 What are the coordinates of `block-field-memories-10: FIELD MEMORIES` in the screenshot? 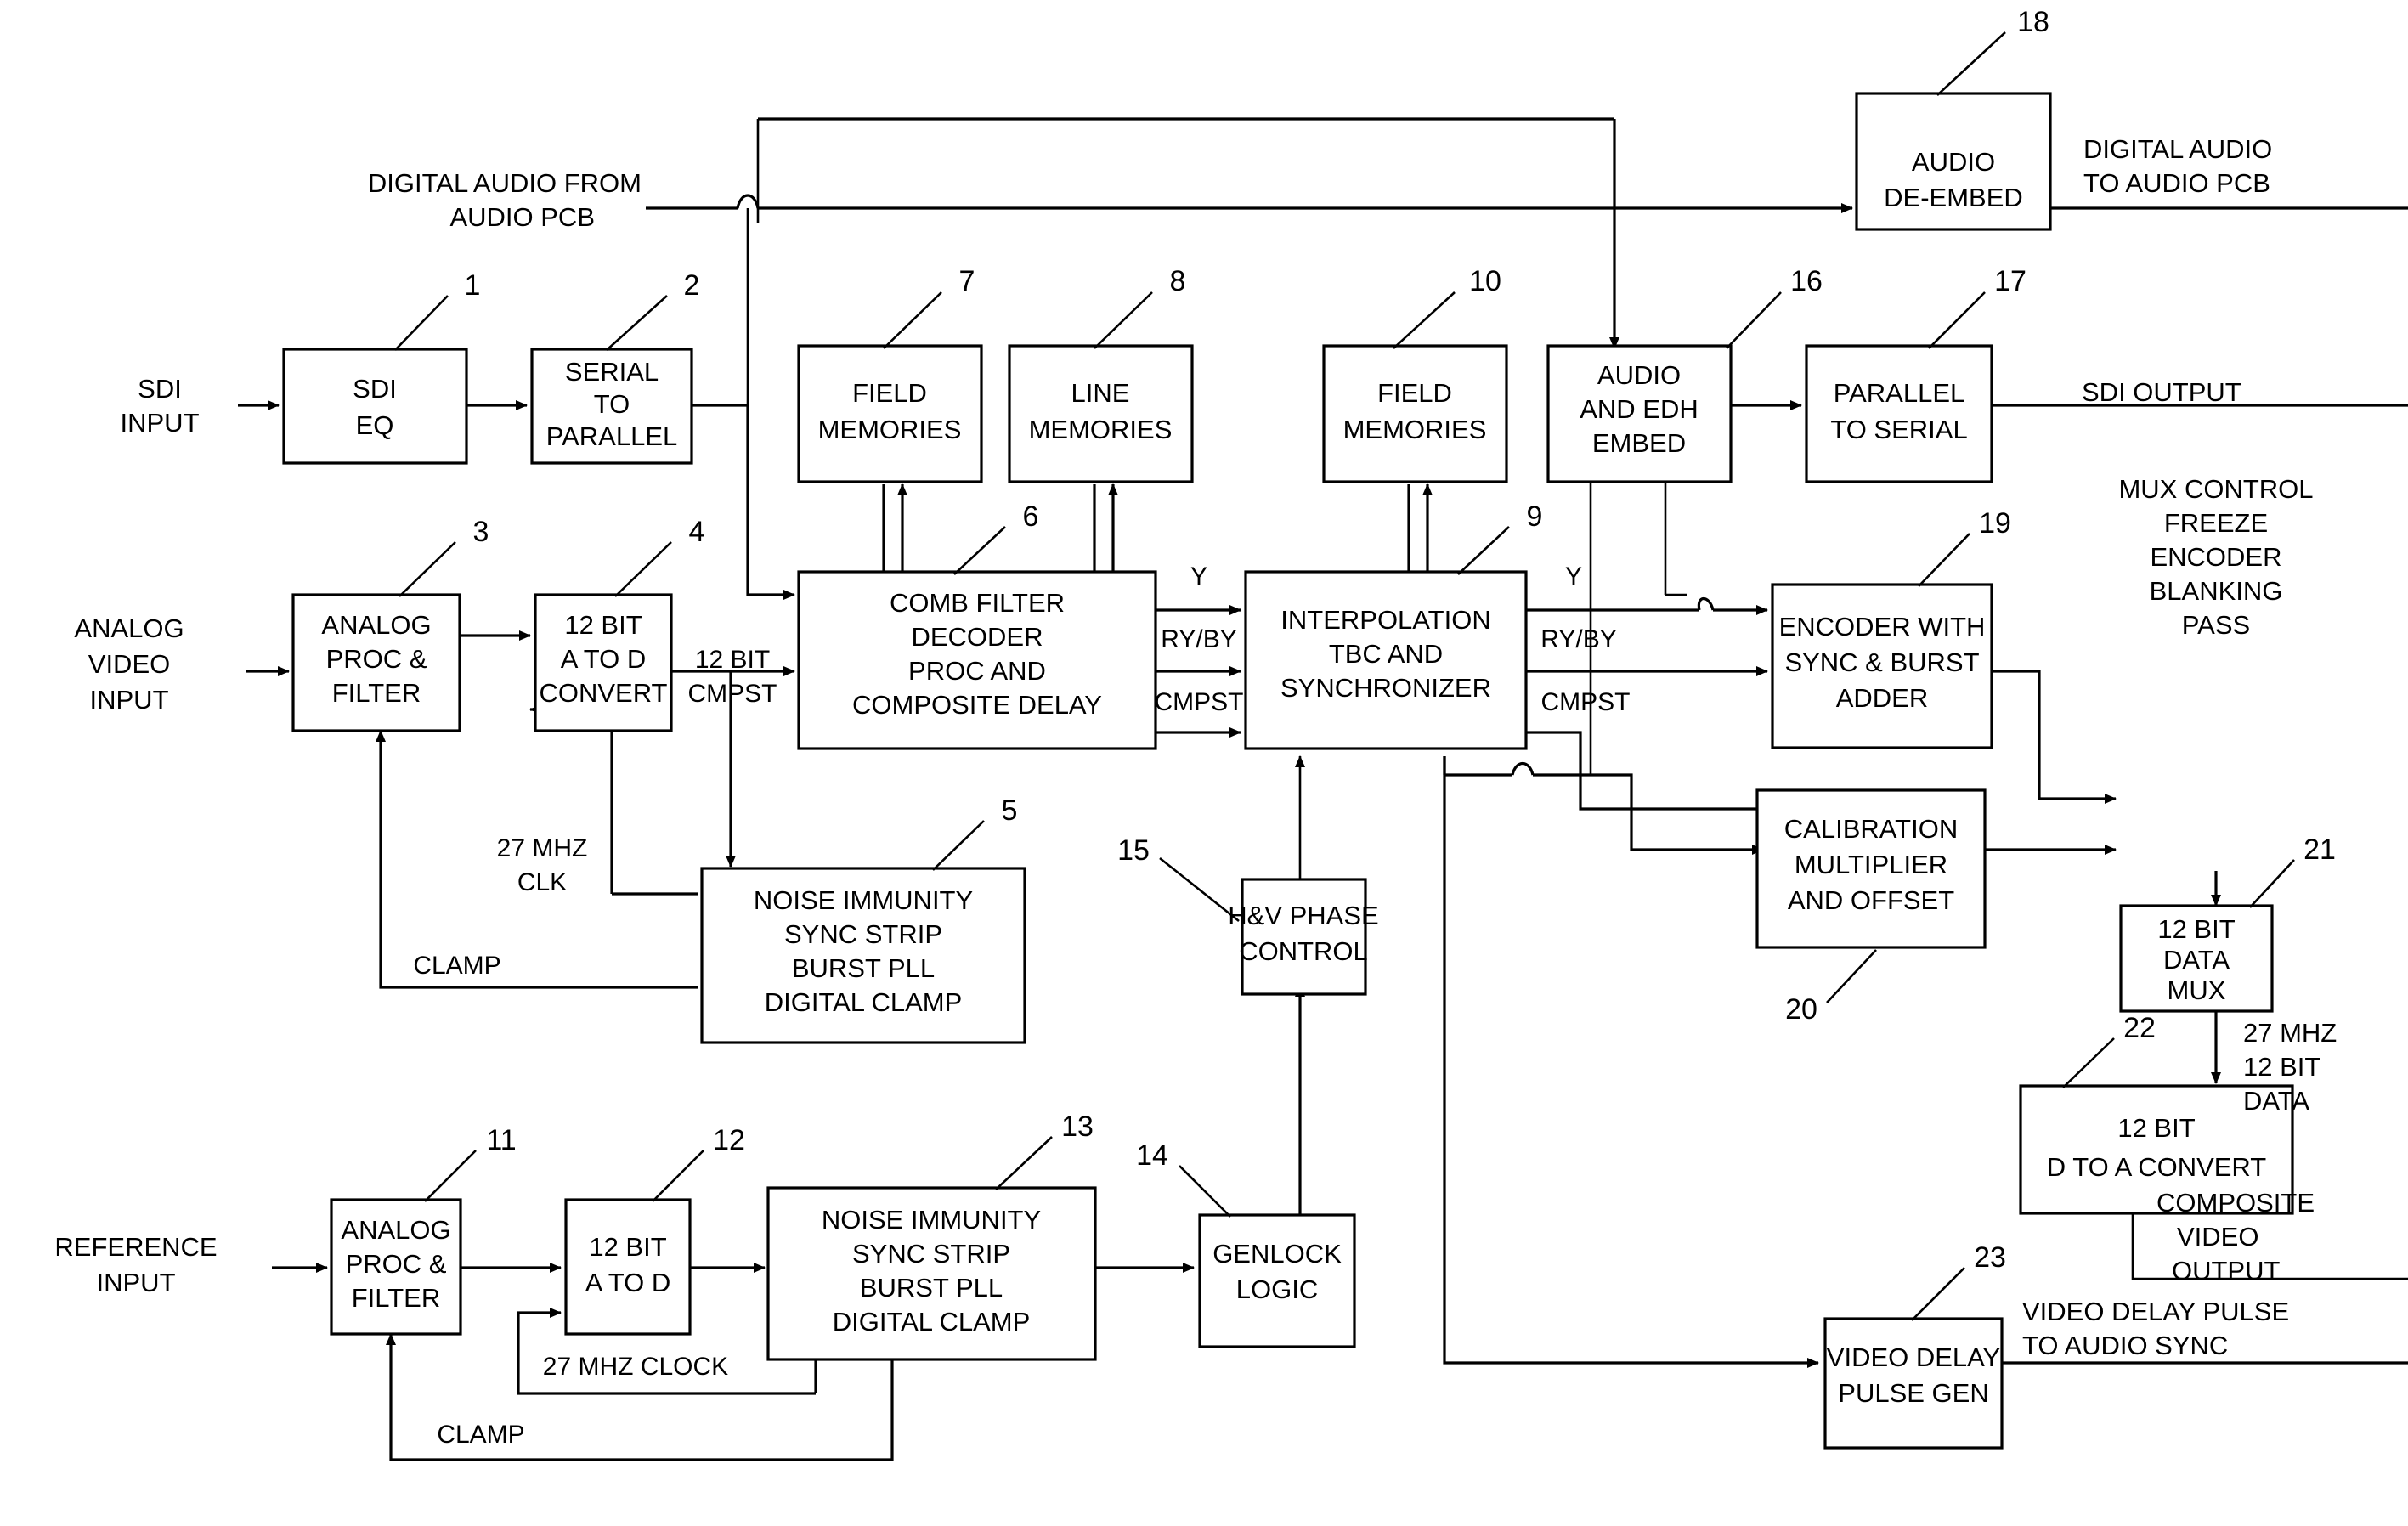 It's located at (1415, 413).